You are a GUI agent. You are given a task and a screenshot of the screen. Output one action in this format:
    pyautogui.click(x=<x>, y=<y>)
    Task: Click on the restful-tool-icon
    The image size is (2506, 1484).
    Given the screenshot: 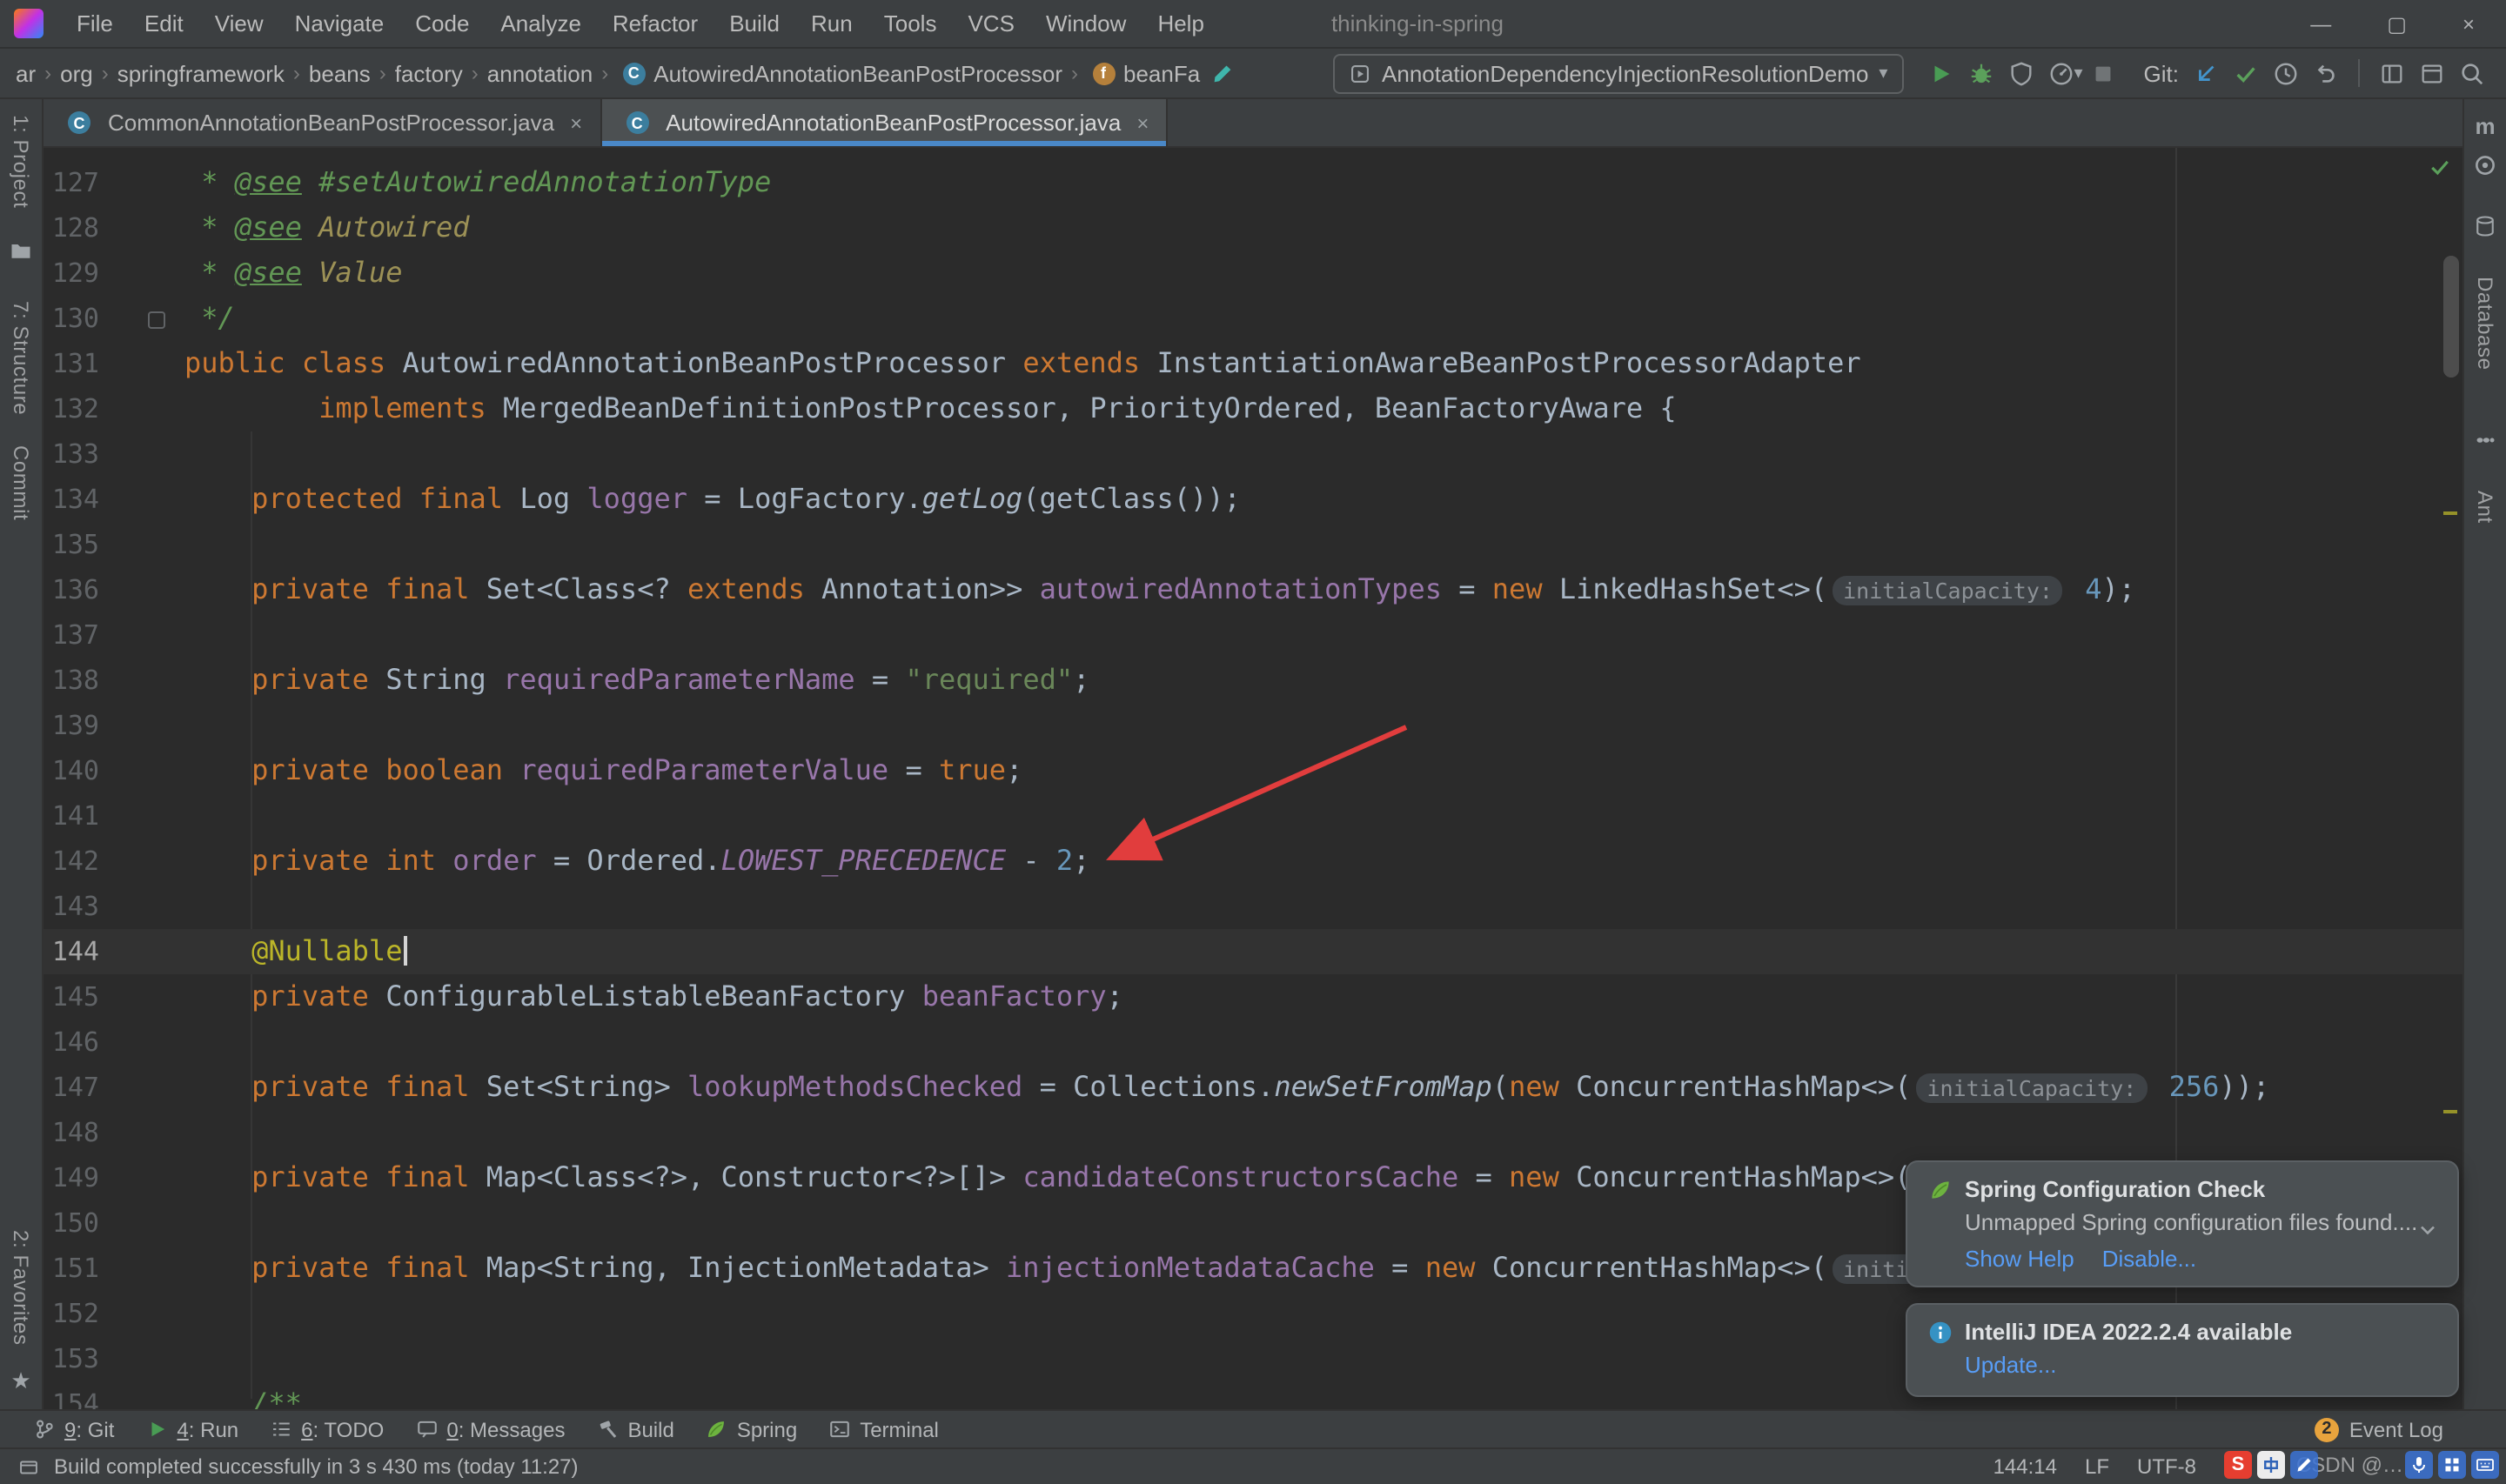 What is the action you would take?
    pyautogui.click(x=2485, y=169)
    